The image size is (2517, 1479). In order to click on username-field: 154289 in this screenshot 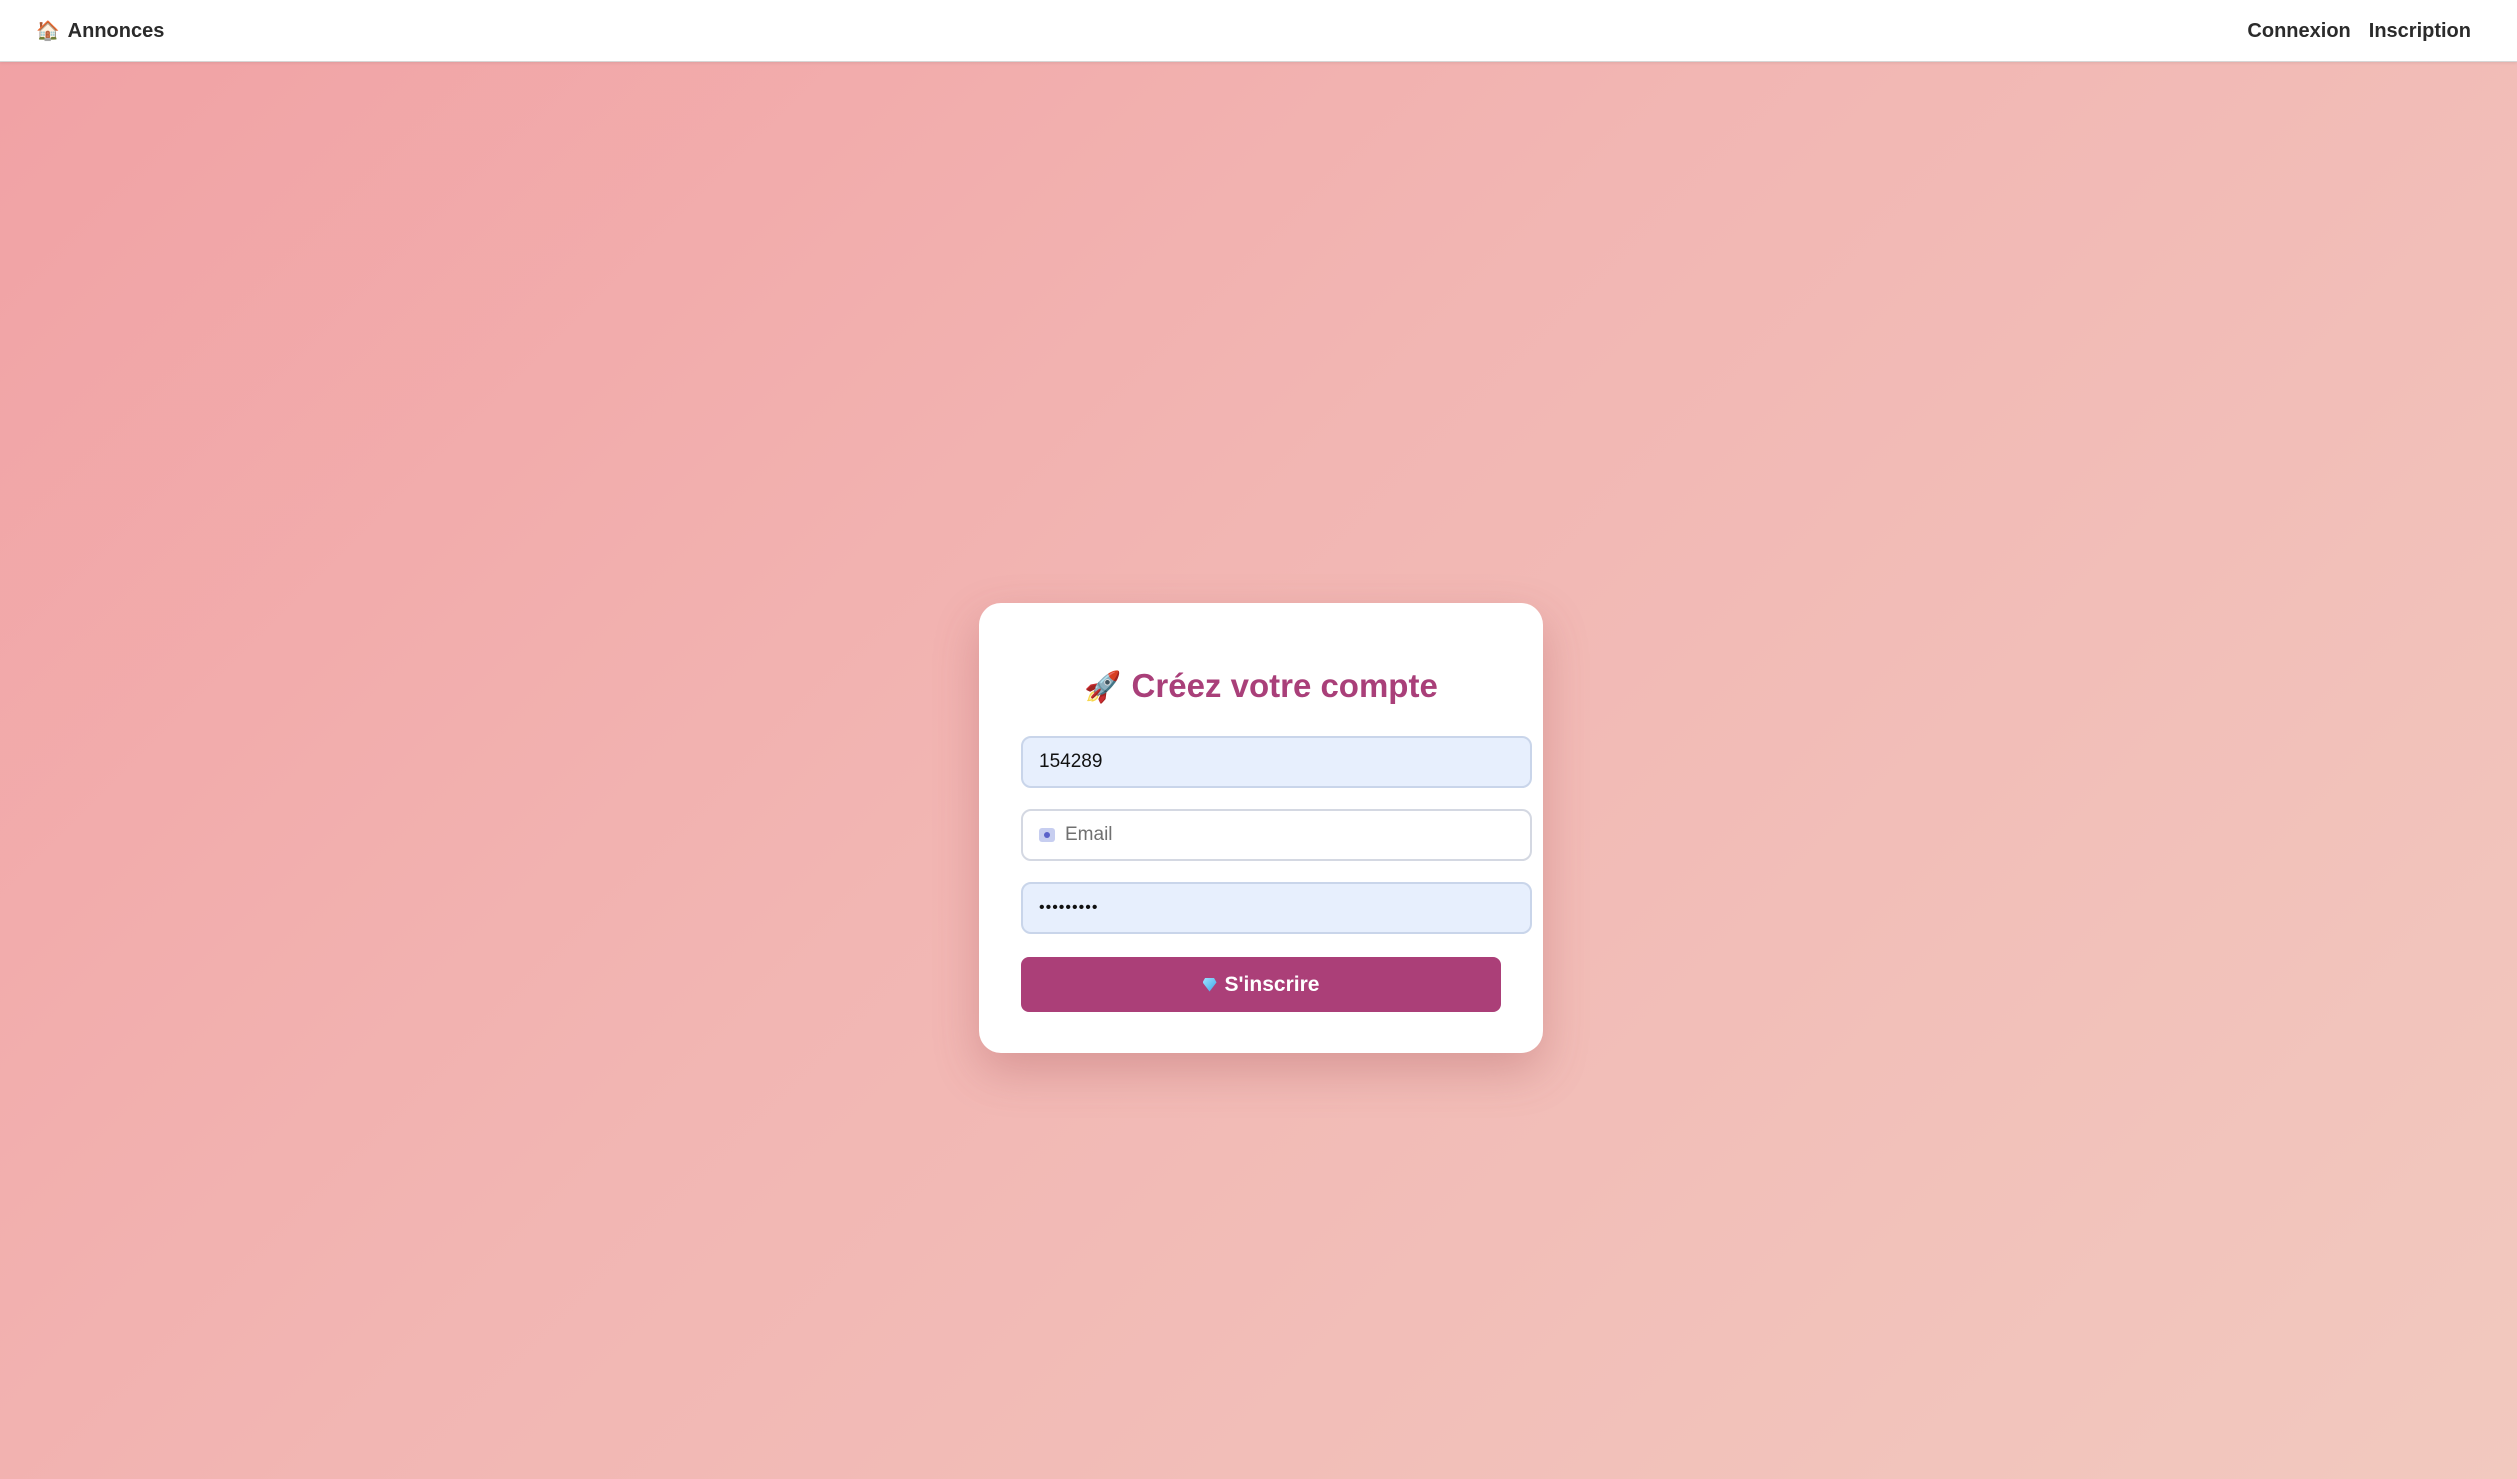, I will do `click(1276, 762)`.